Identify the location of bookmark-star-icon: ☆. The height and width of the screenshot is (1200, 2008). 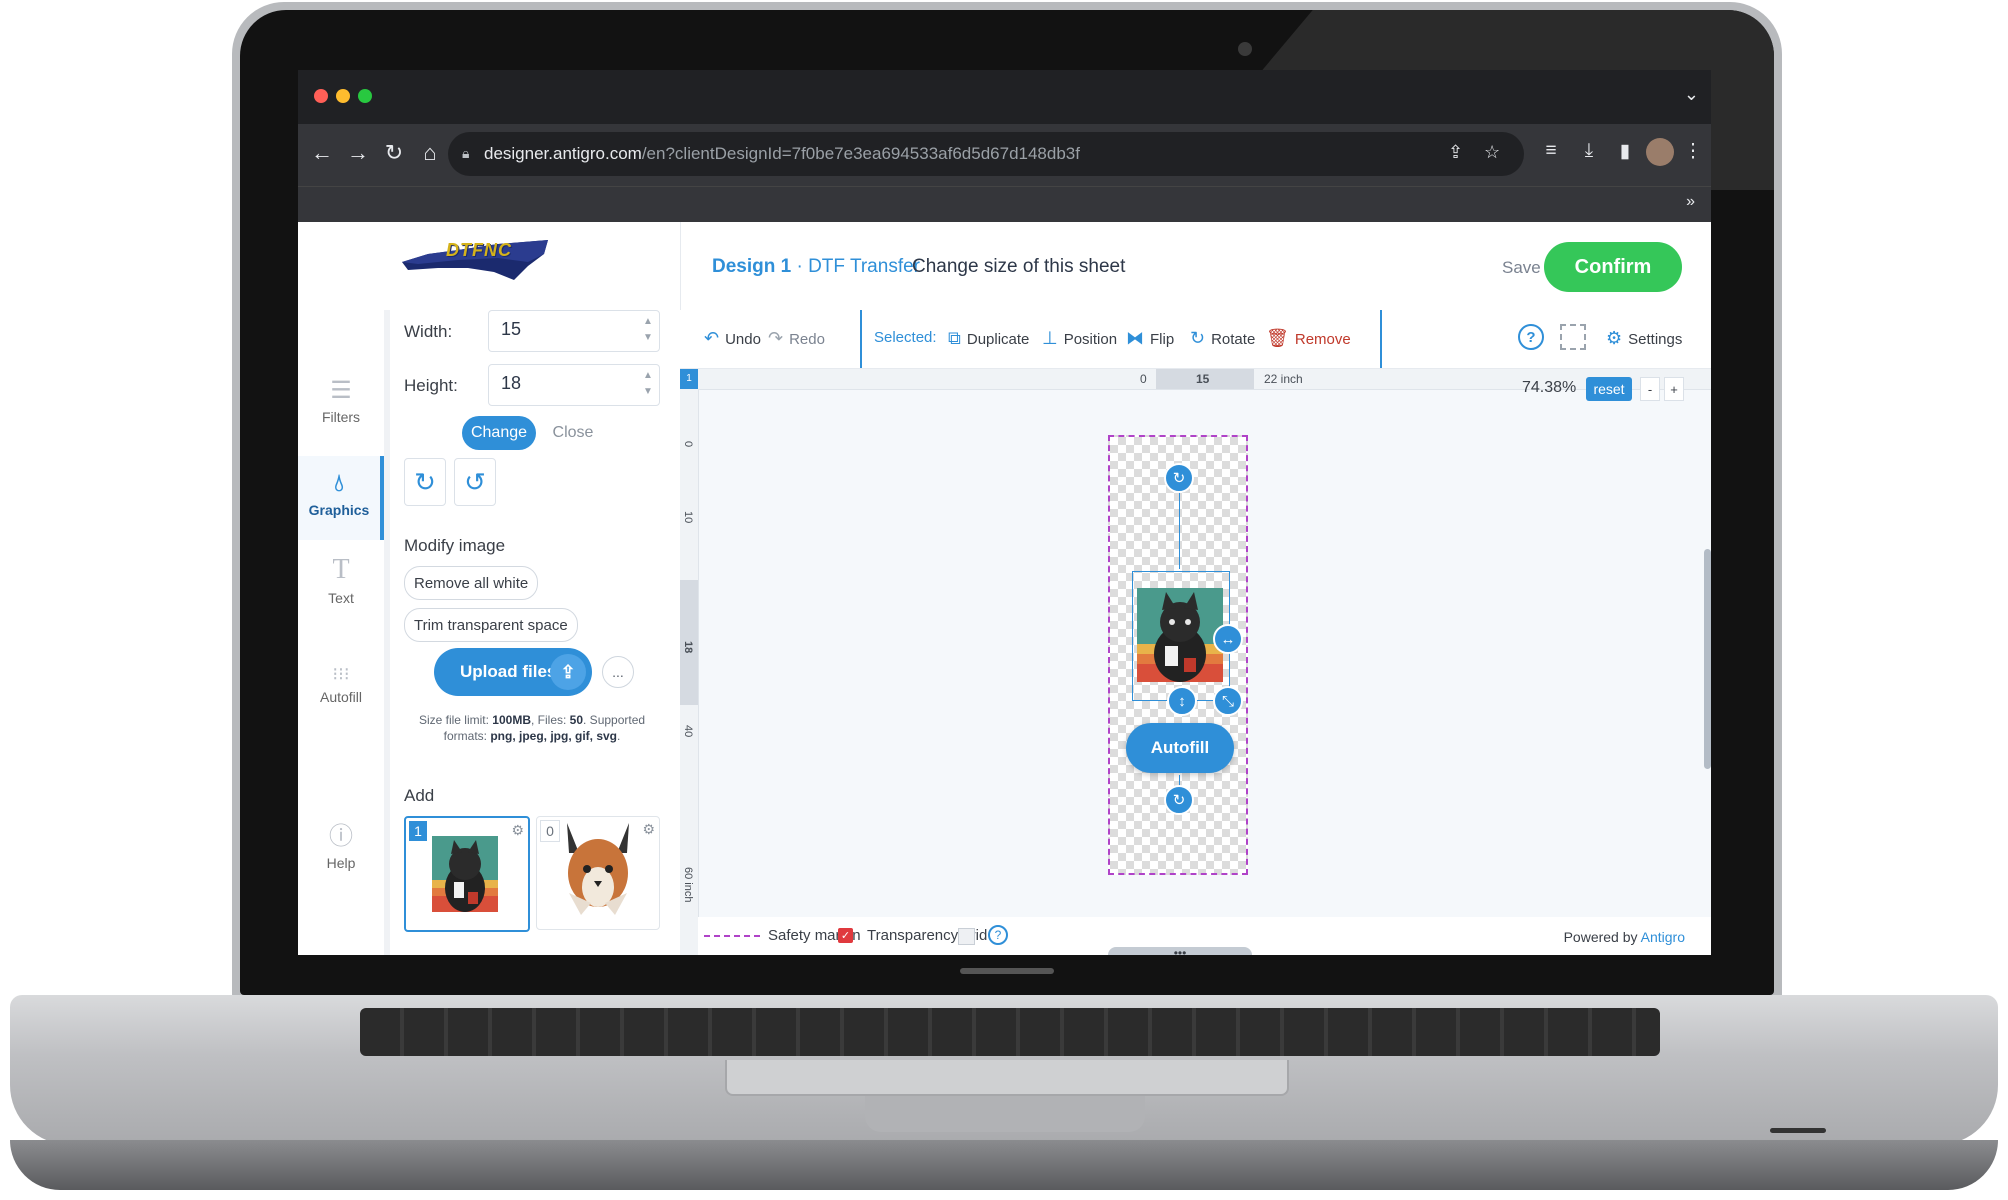
(1492, 152).